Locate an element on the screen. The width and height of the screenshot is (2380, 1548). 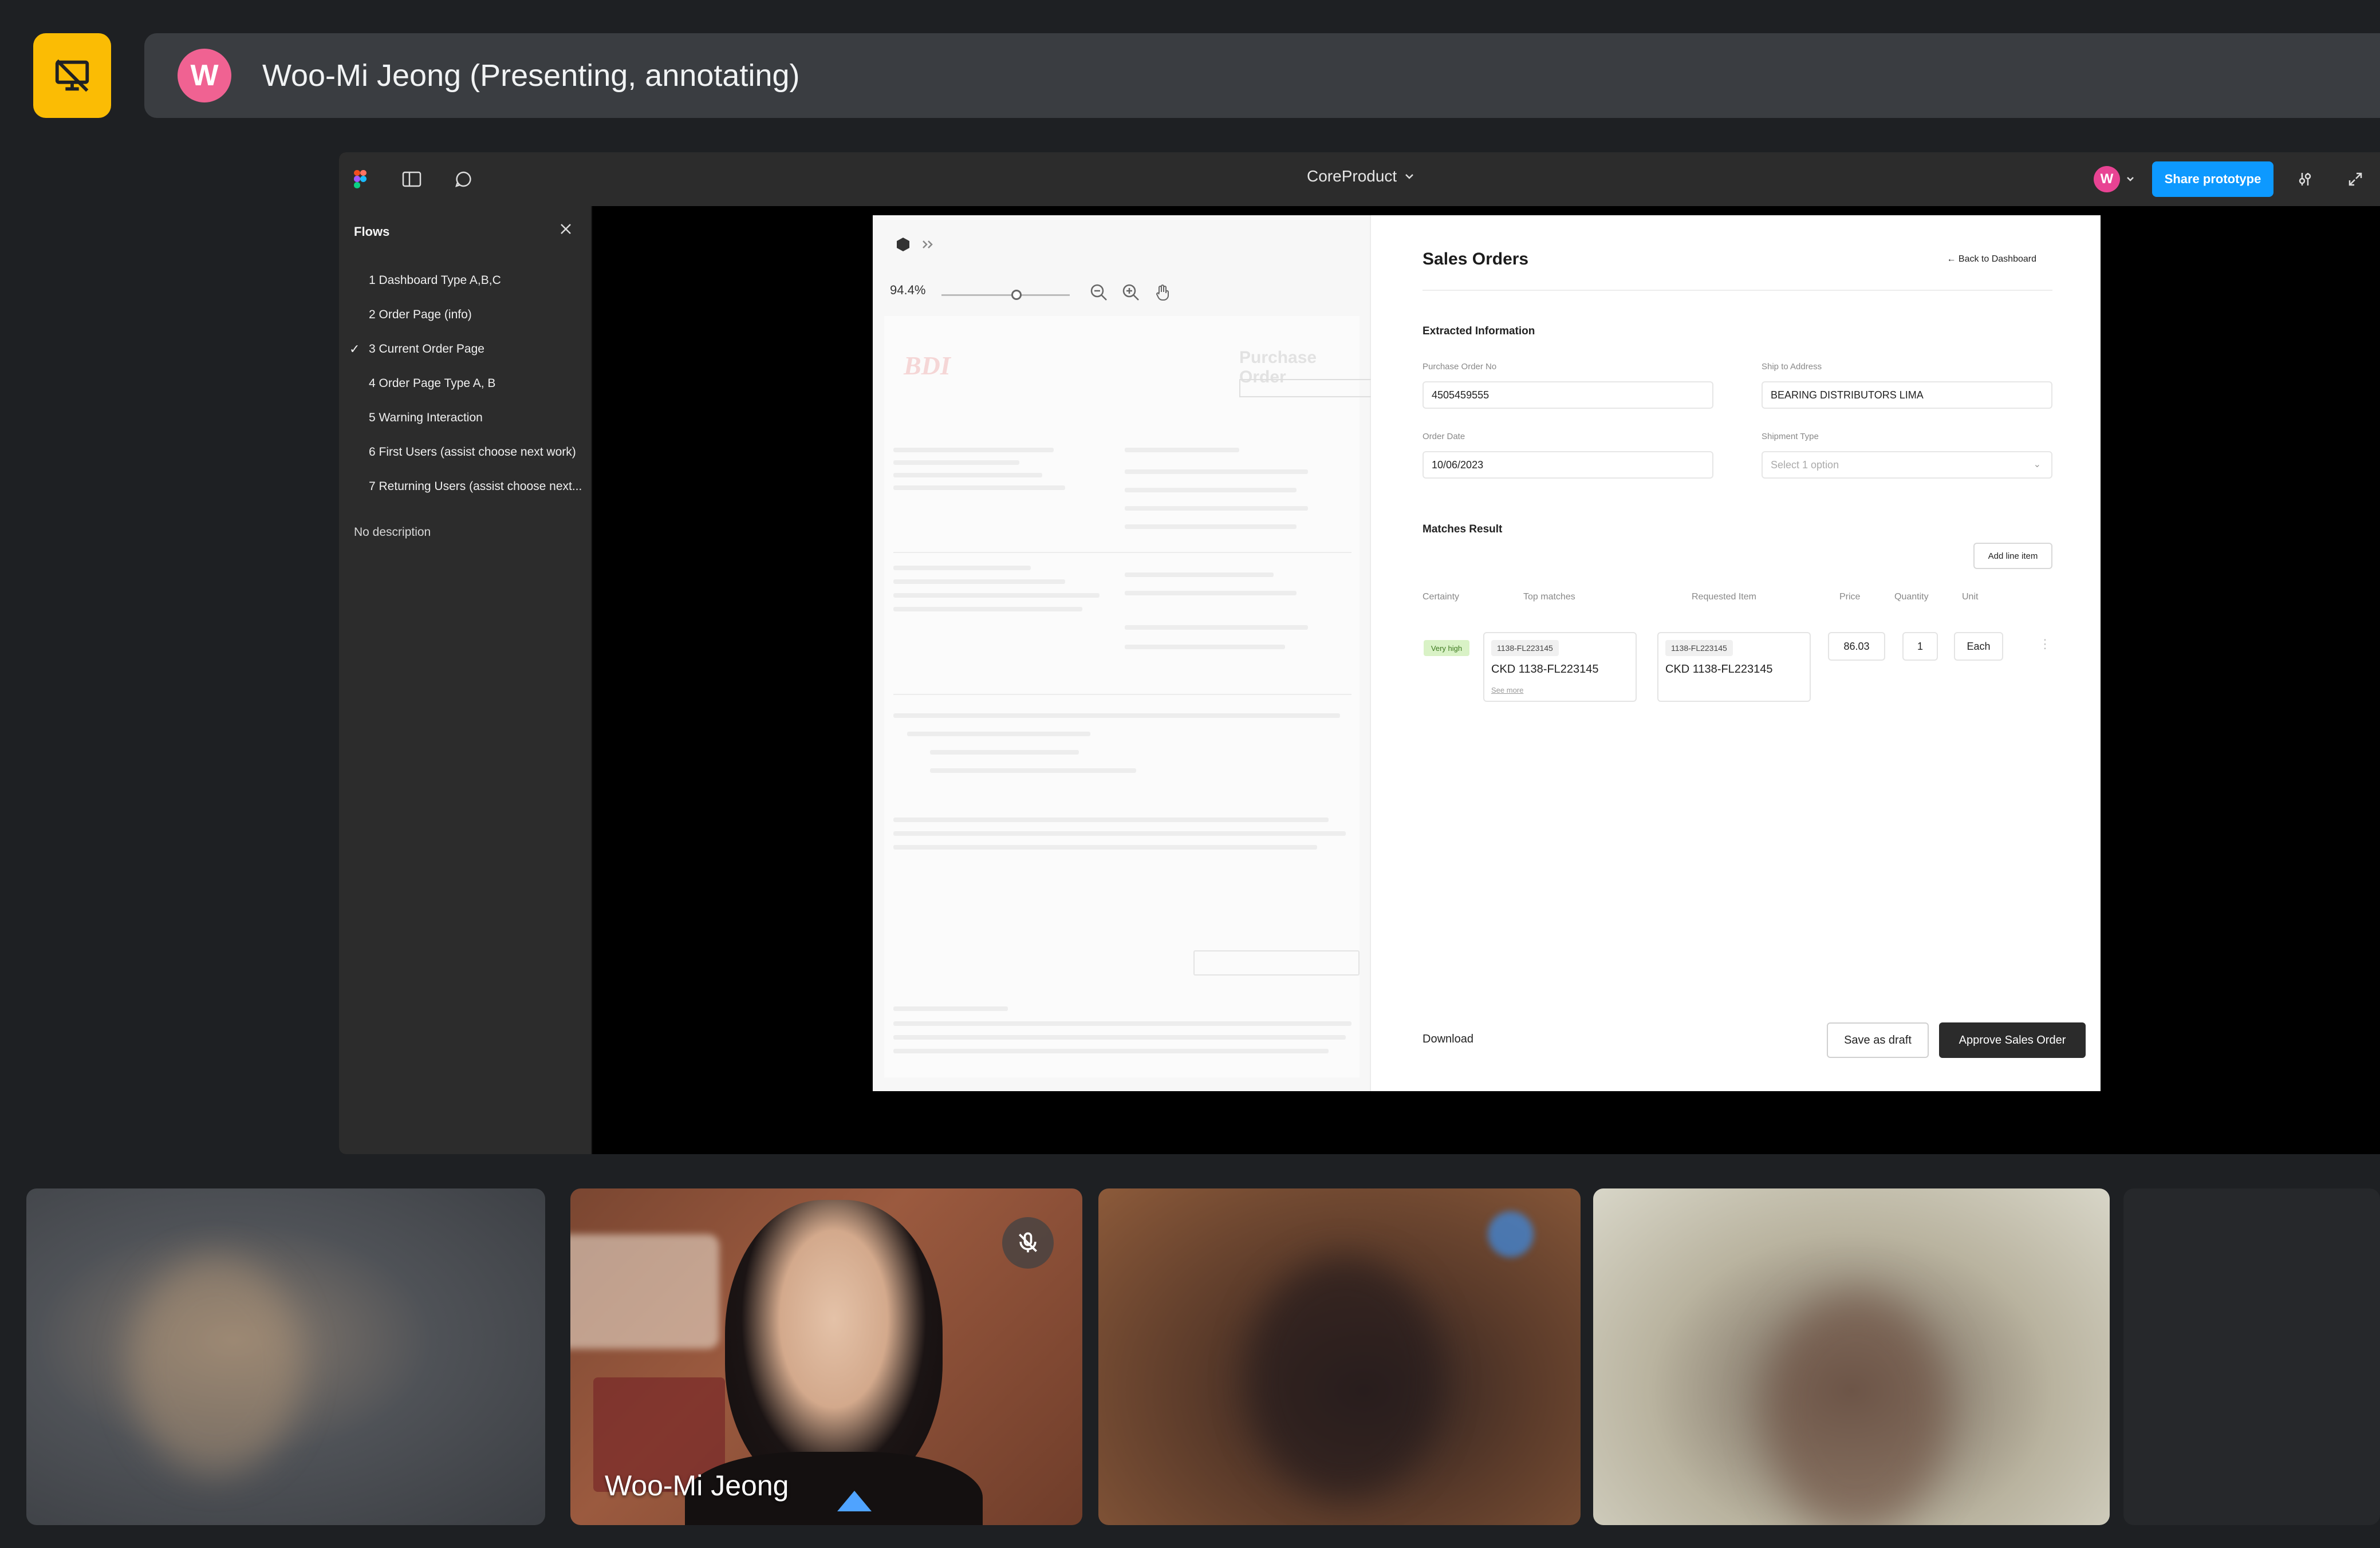
requested-item-card: 1138-FL223145 CKD 1138-FL223145 is located at coordinates (1734, 667).